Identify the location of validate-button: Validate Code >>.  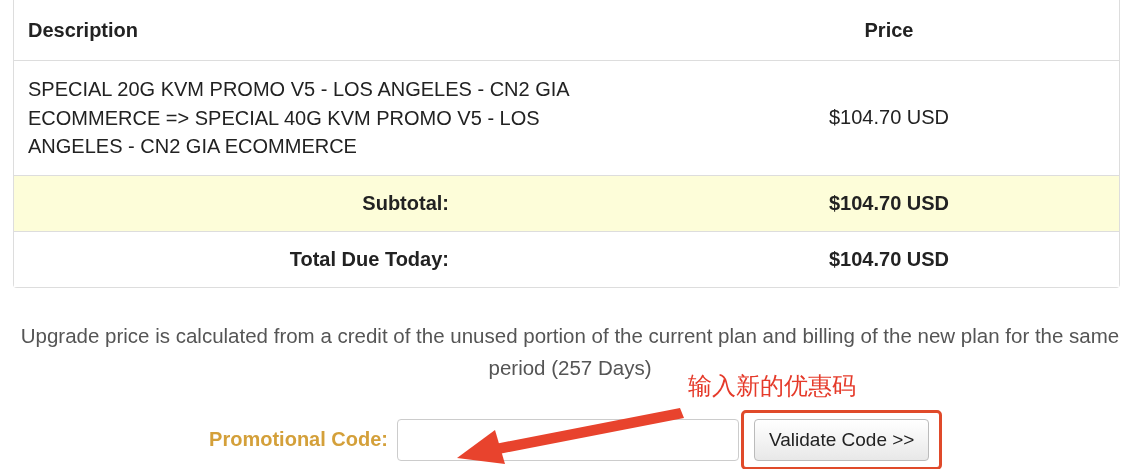
(842, 439).